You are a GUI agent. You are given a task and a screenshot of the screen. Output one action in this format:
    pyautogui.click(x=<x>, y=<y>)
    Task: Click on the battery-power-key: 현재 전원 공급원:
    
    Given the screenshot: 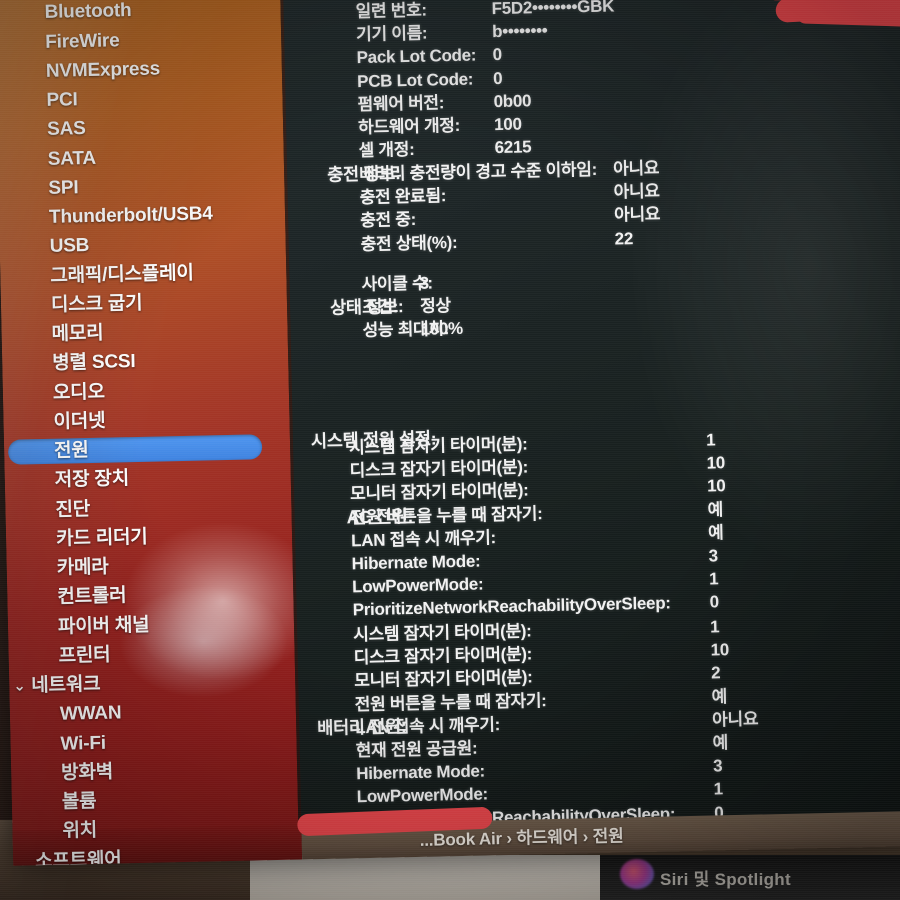 What is the action you would take?
    pyautogui.click(x=416, y=749)
    